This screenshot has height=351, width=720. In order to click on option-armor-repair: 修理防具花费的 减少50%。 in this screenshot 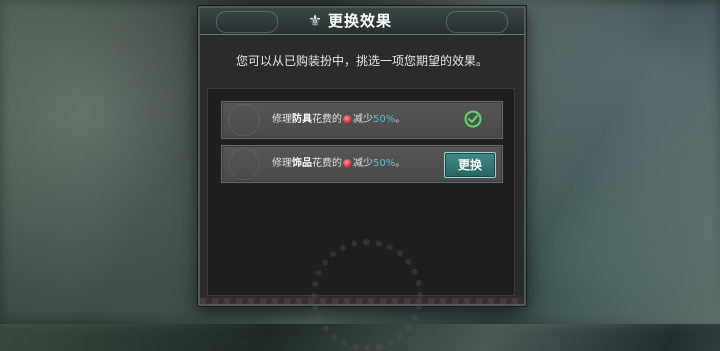, I will do `click(362, 120)`.